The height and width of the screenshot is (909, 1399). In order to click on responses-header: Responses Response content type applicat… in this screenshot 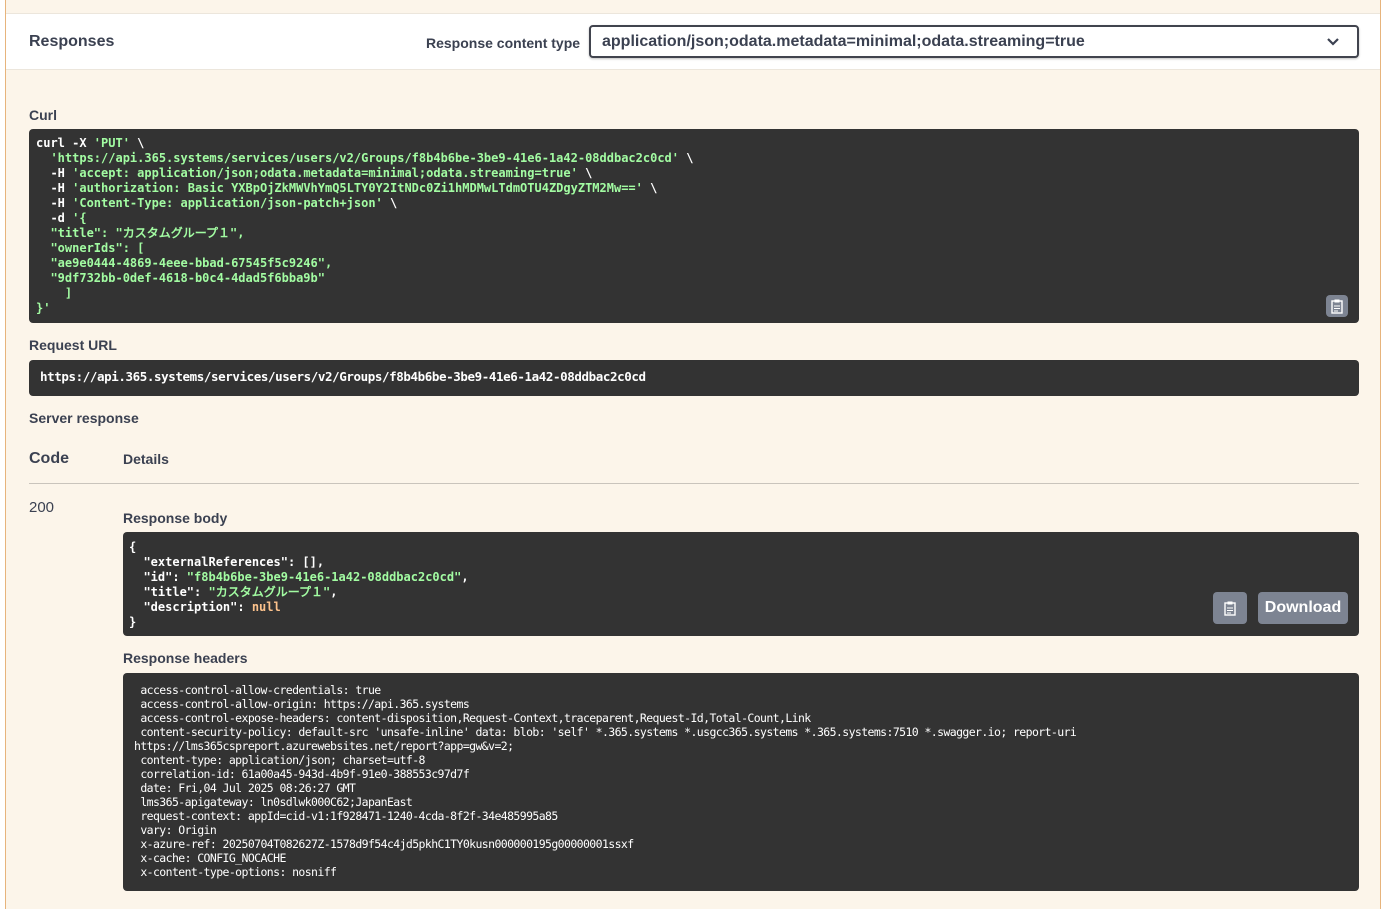, I will do `click(693, 41)`.